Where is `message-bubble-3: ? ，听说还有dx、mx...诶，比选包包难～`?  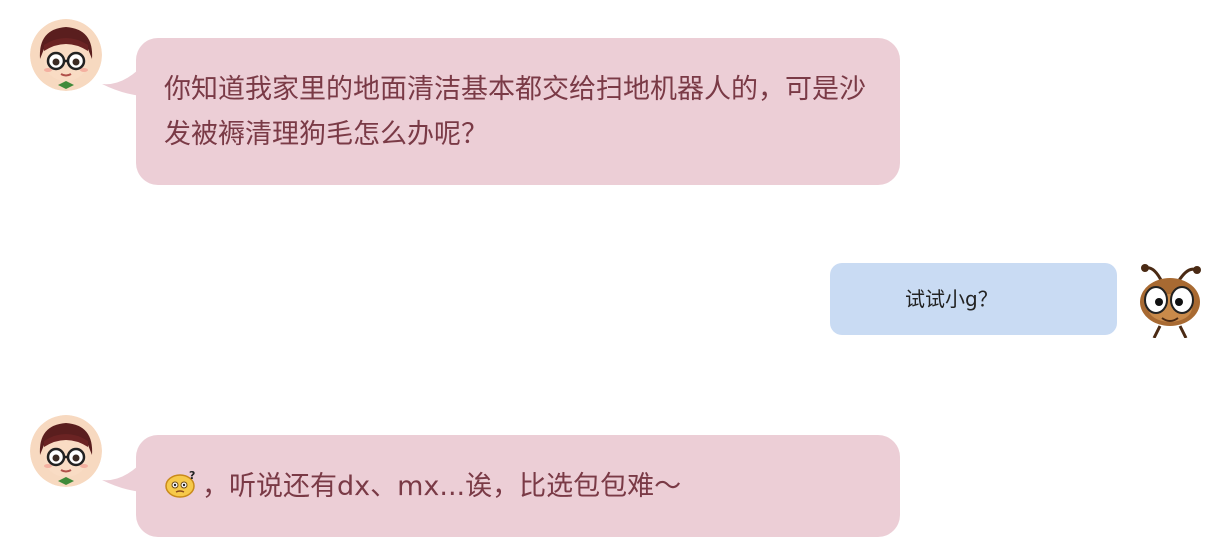 message-bubble-3: ? ，听说还有dx、mx...诶，比选包包难～ is located at coordinates (518, 486).